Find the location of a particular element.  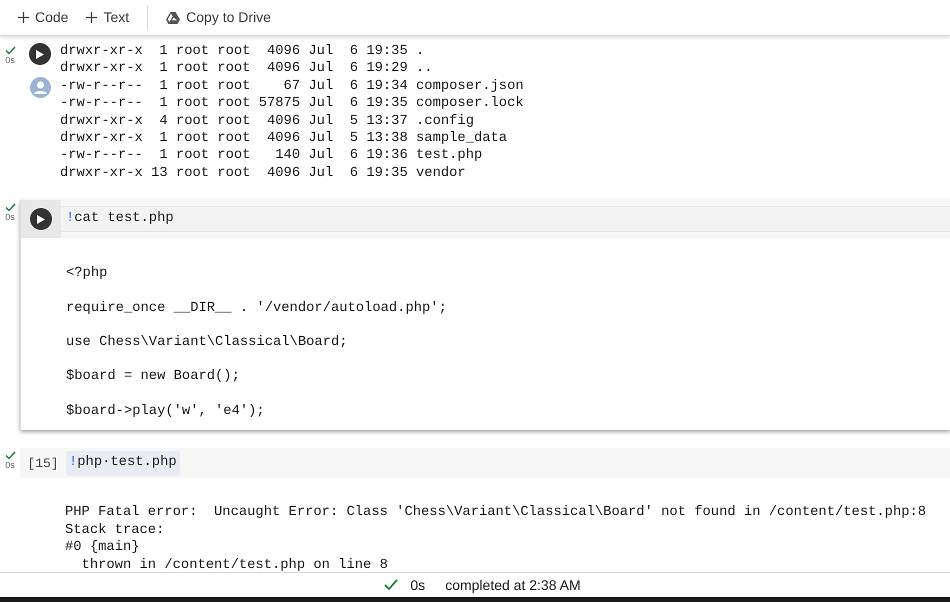

output-line: require_once __DIR__ . '/vendor/autoload.php'; is located at coordinates (257, 309).